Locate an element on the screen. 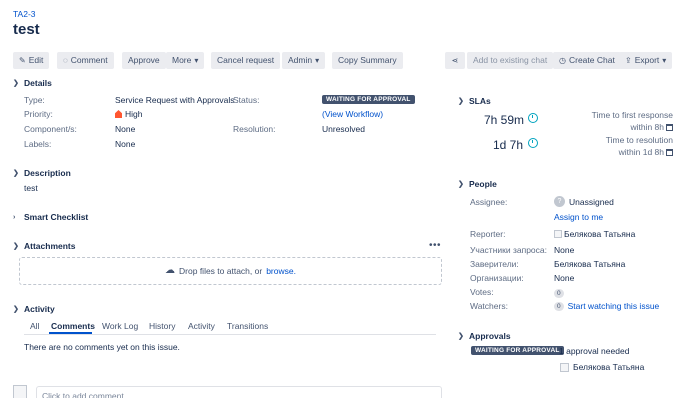 This screenshot has width=694, height=398. cancel-request-label: Cancel request is located at coordinates (246, 60).